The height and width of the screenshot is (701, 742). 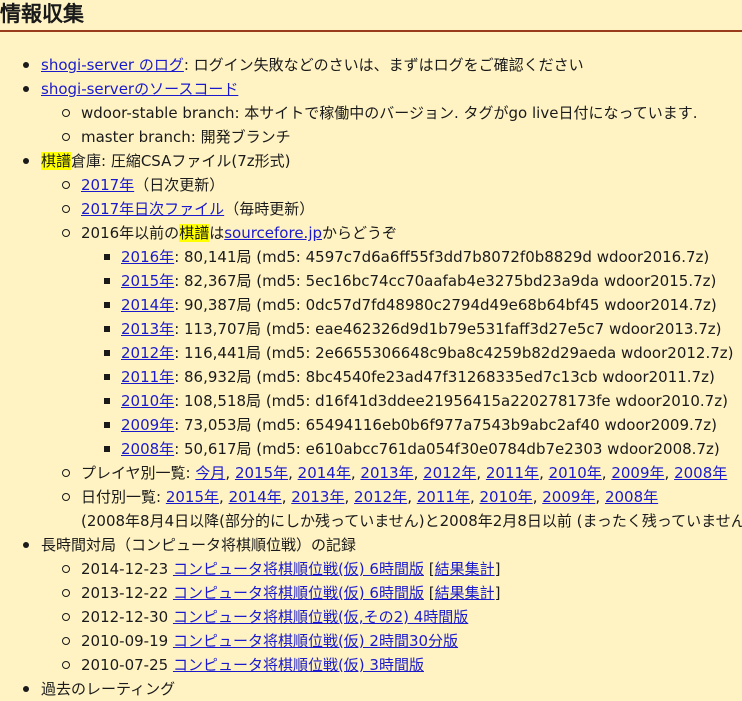 What do you see at coordinates (273, 233) in the screenshot?
I see `sourceforge-link: sourcefore.jp` at bounding box center [273, 233].